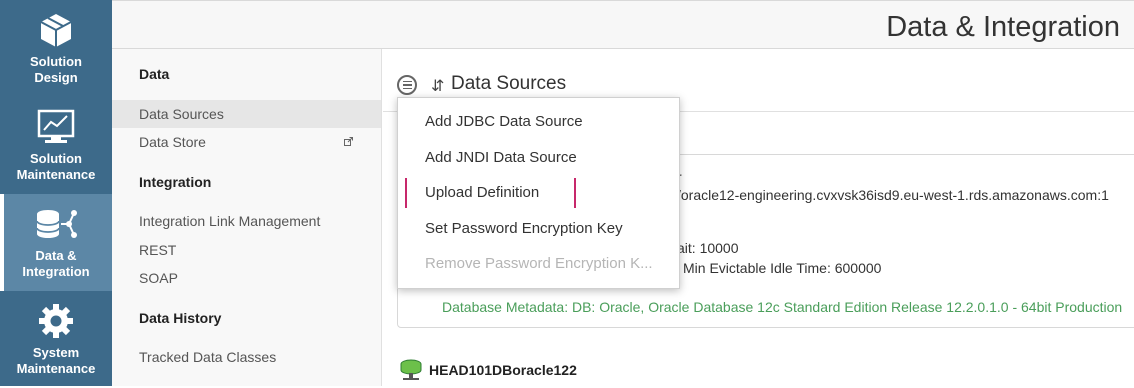 This screenshot has width=1134, height=388. Describe the element at coordinates (246, 357) in the screenshot. I see `sidebar-item-tracked-data-classes: Tracked Data Classes` at that location.